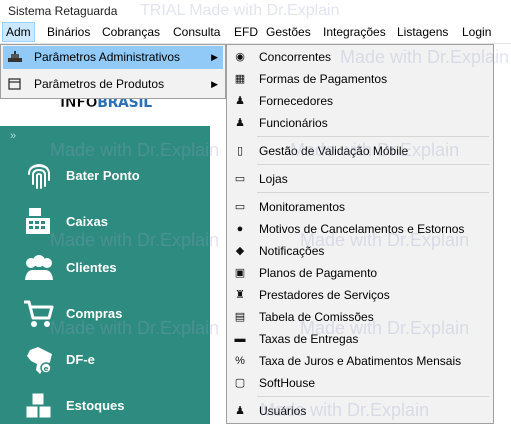 This screenshot has height=426, width=511. What do you see at coordinates (240, 251) in the screenshot?
I see `bell-icon: ◆` at bounding box center [240, 251].